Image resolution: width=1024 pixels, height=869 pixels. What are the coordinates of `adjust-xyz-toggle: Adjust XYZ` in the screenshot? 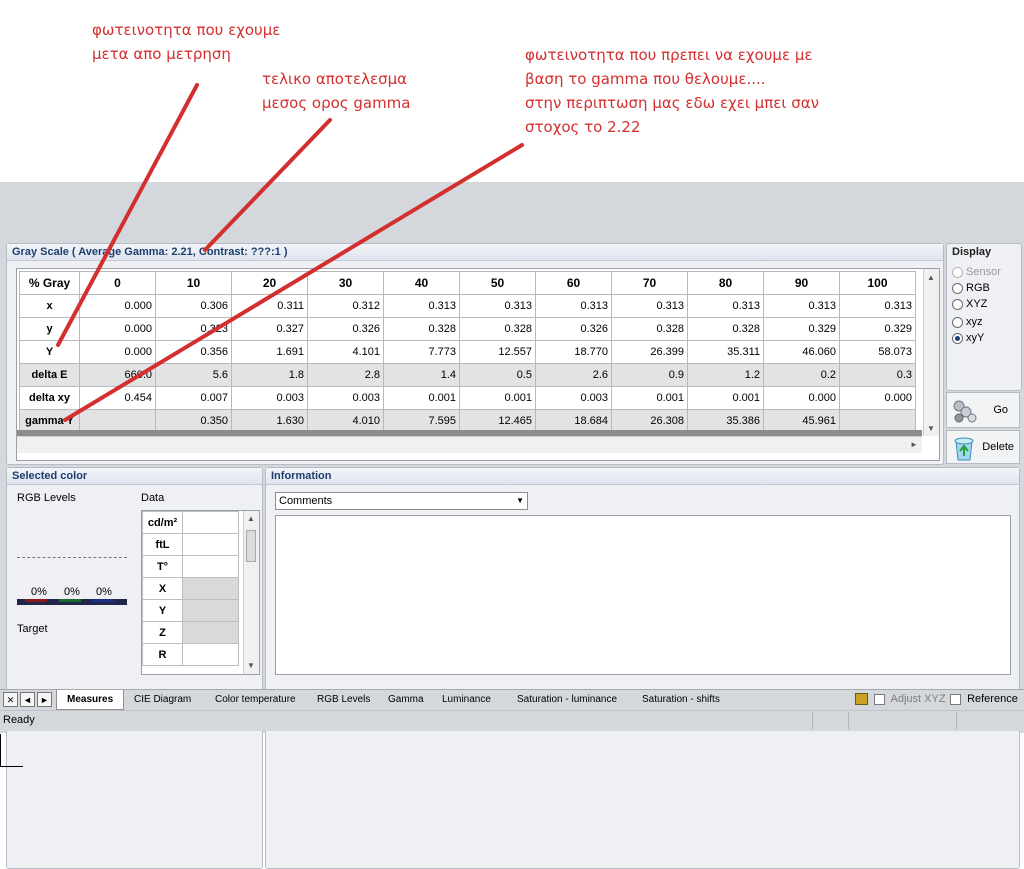 It's located at (900, 699).